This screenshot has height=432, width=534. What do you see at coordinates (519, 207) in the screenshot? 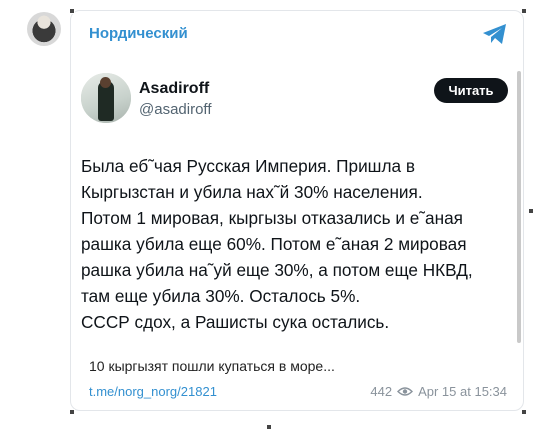
I see `scrollbar` at bounding box center [519, 207].